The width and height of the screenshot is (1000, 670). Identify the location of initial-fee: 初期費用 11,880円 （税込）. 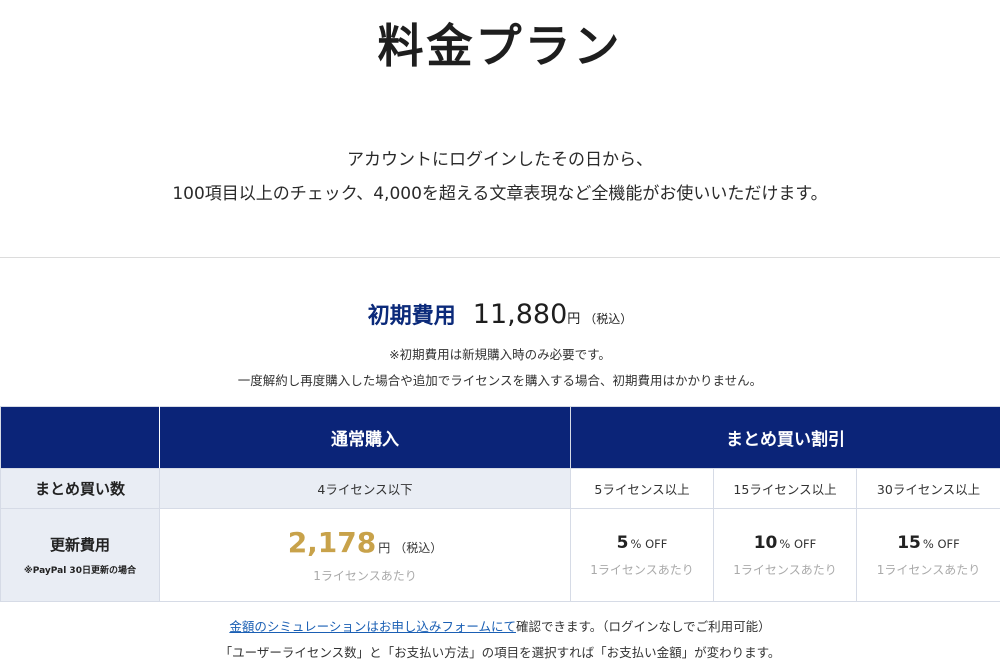
(500, 314).